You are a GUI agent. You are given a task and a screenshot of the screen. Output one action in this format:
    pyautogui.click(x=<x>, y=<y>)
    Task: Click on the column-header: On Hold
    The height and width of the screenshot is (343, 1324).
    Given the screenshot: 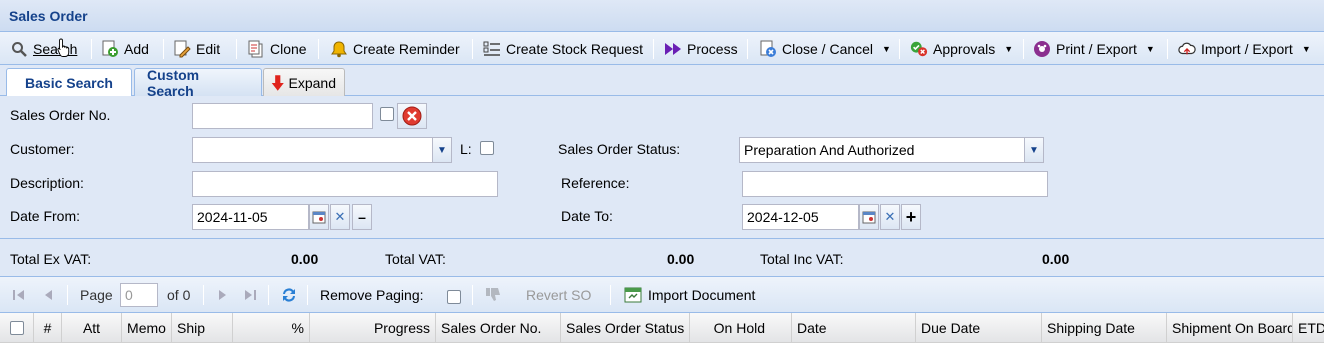 What is the action you would take?
    pyautogui.click(x=741, y=328)
    